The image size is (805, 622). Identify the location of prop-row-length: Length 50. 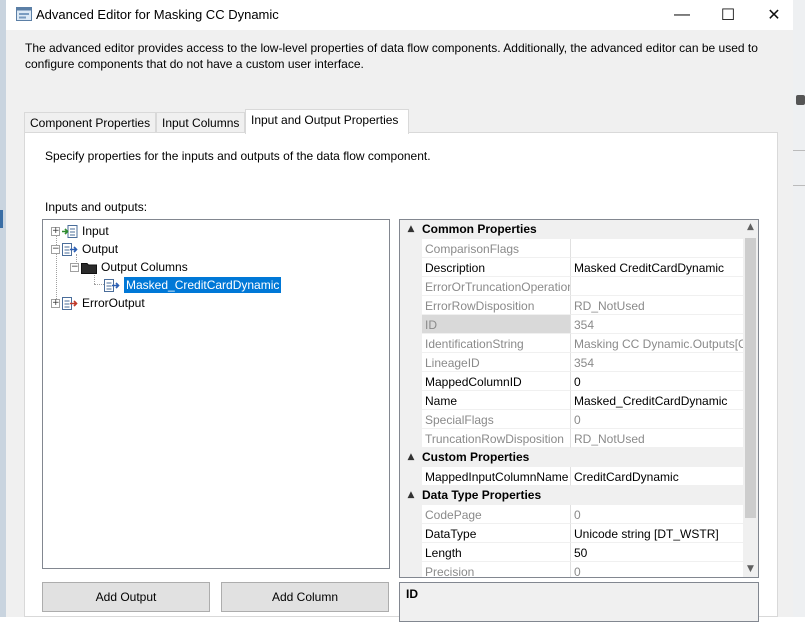
(571, 552).